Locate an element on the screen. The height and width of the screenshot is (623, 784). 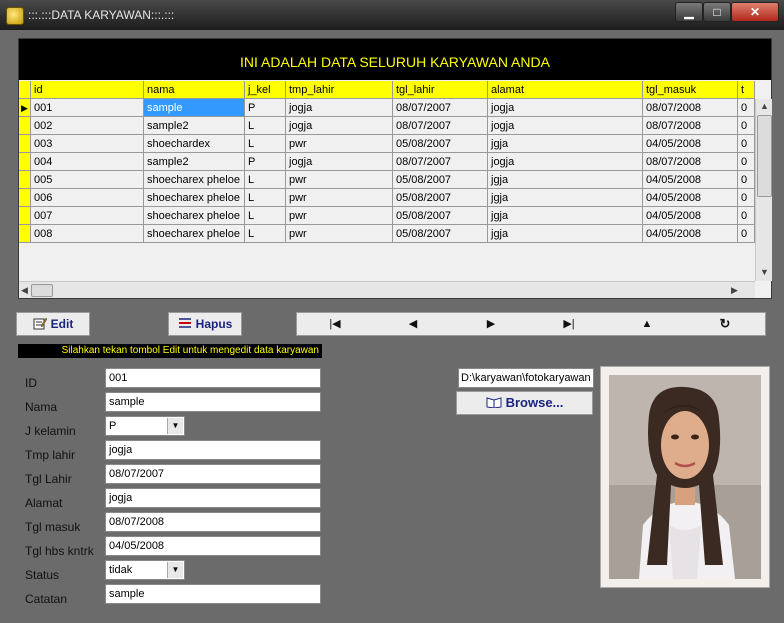
close-button: ✕ is located at coordinates (755, 12).